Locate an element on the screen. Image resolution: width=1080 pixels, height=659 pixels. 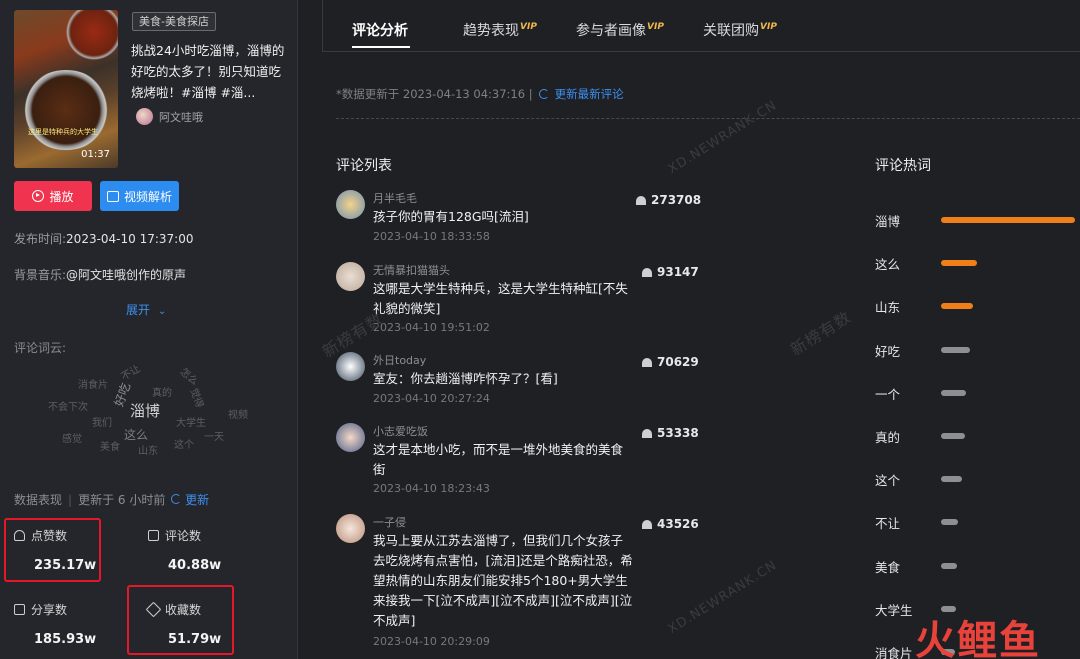
author-name: 阿文哇哦 is located at coordinates (181, 117).